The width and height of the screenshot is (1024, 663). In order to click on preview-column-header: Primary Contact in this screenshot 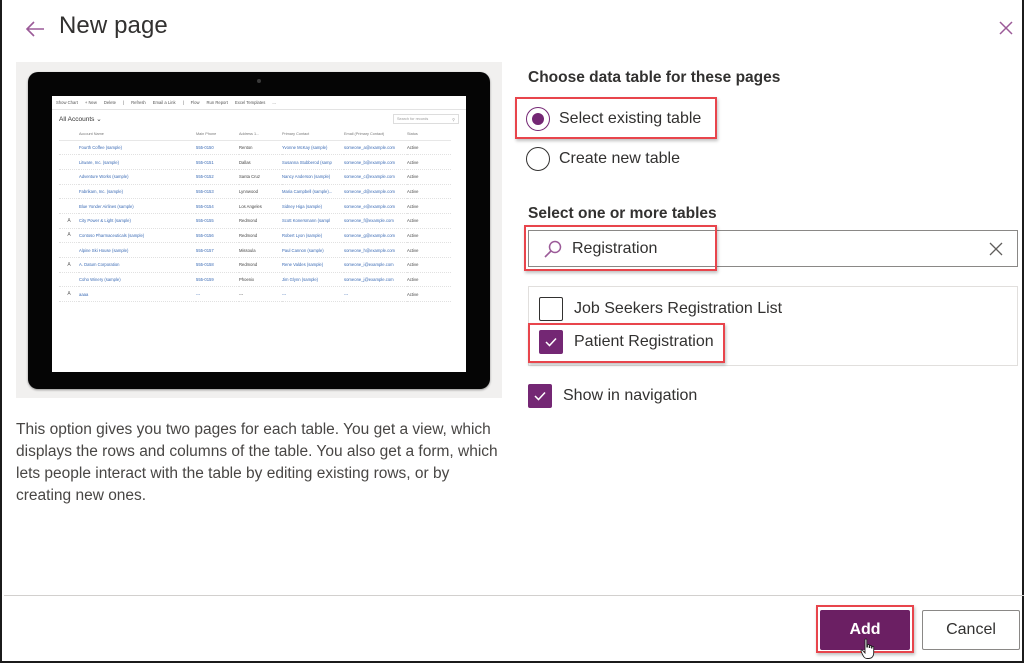, I will do `click(313, 134)`.